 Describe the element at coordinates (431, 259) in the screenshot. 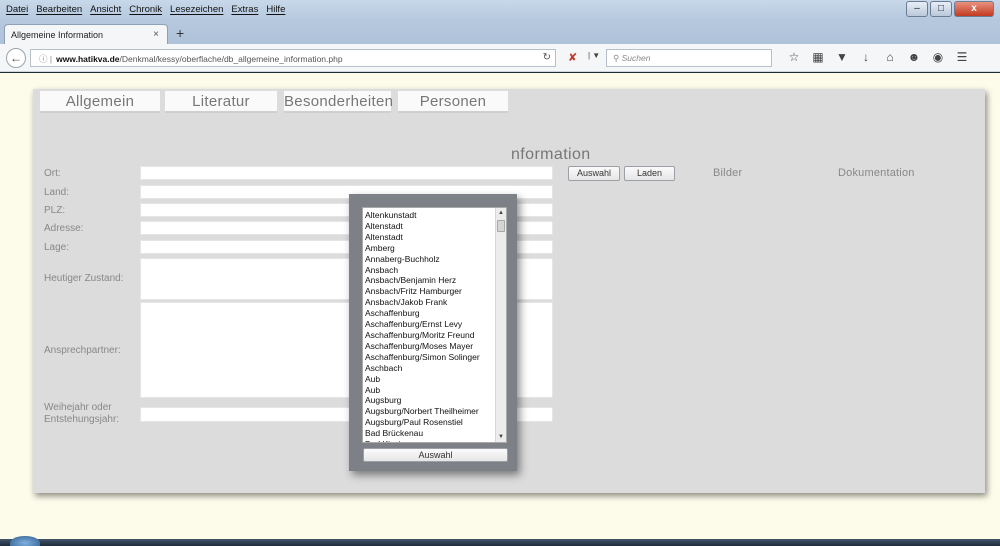

I see `list-item: Annaberg-Buchholz` at that location.